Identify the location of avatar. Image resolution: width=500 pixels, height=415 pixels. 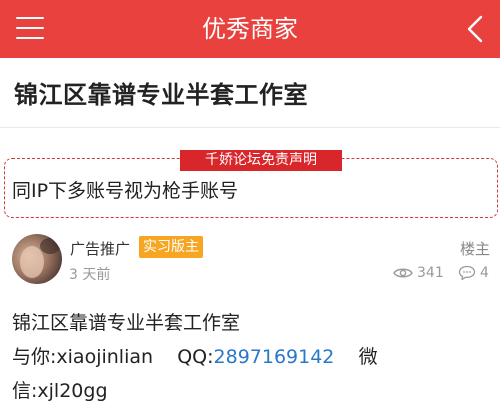
(37, 259).